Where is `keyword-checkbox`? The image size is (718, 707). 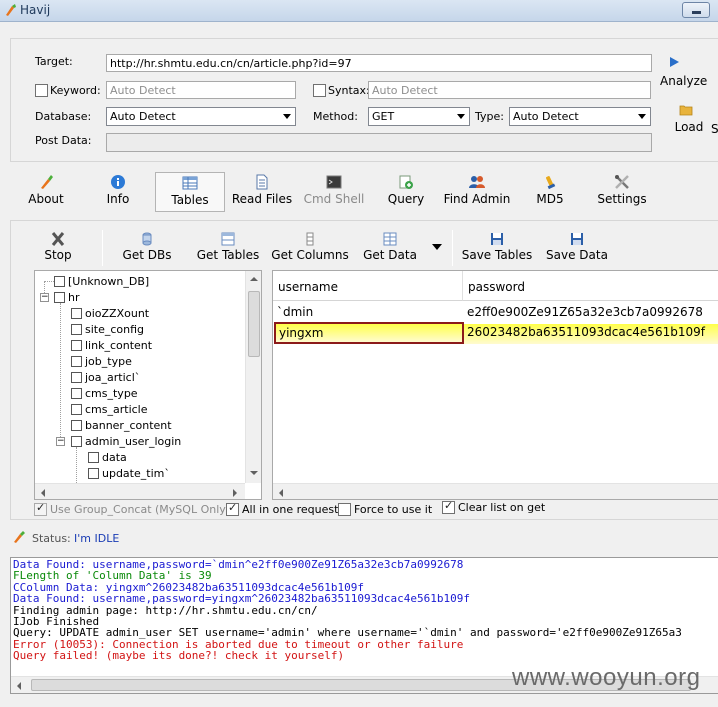
keyword-checkbox is located at coordinates (41, 90).